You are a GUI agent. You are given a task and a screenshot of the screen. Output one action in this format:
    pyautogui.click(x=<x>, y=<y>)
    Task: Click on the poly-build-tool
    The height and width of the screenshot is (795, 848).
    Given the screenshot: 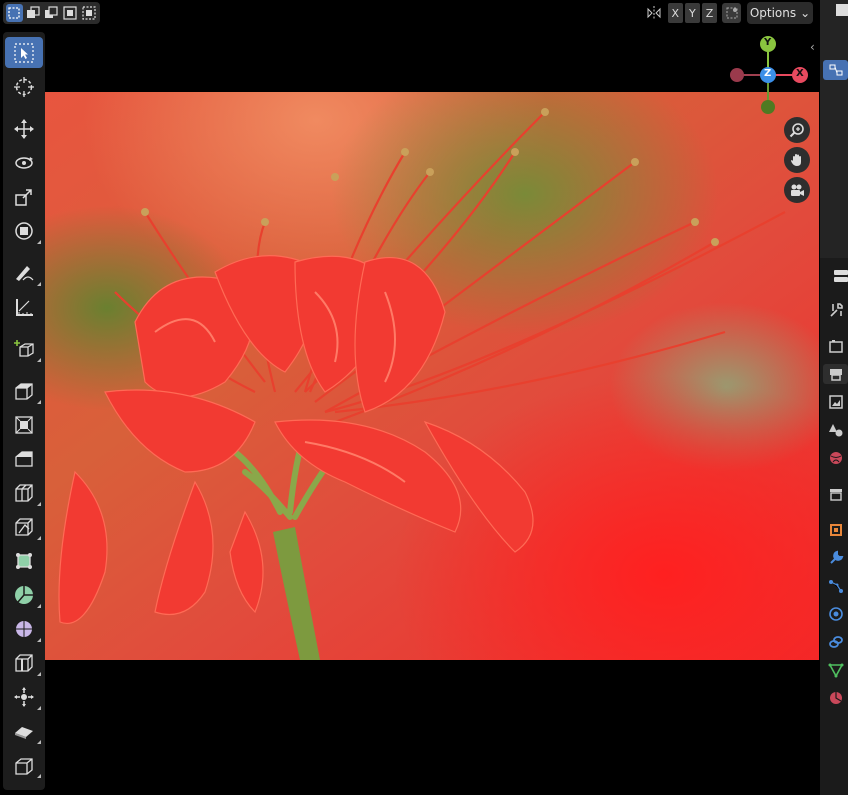 What is the action you would take?
    pyautogui.click(x=24, y=560)
    